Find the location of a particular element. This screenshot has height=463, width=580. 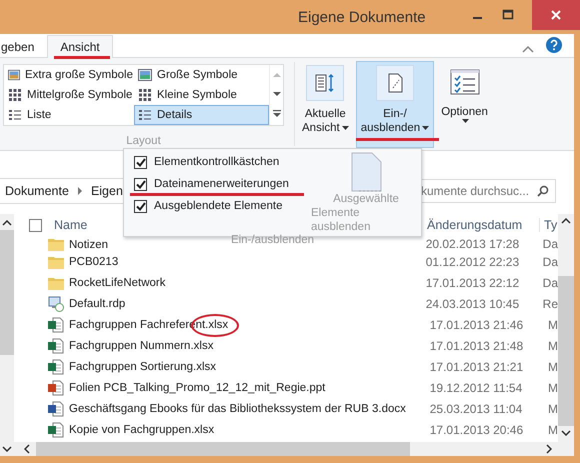

help-icon is located at coordinates (554, 45).